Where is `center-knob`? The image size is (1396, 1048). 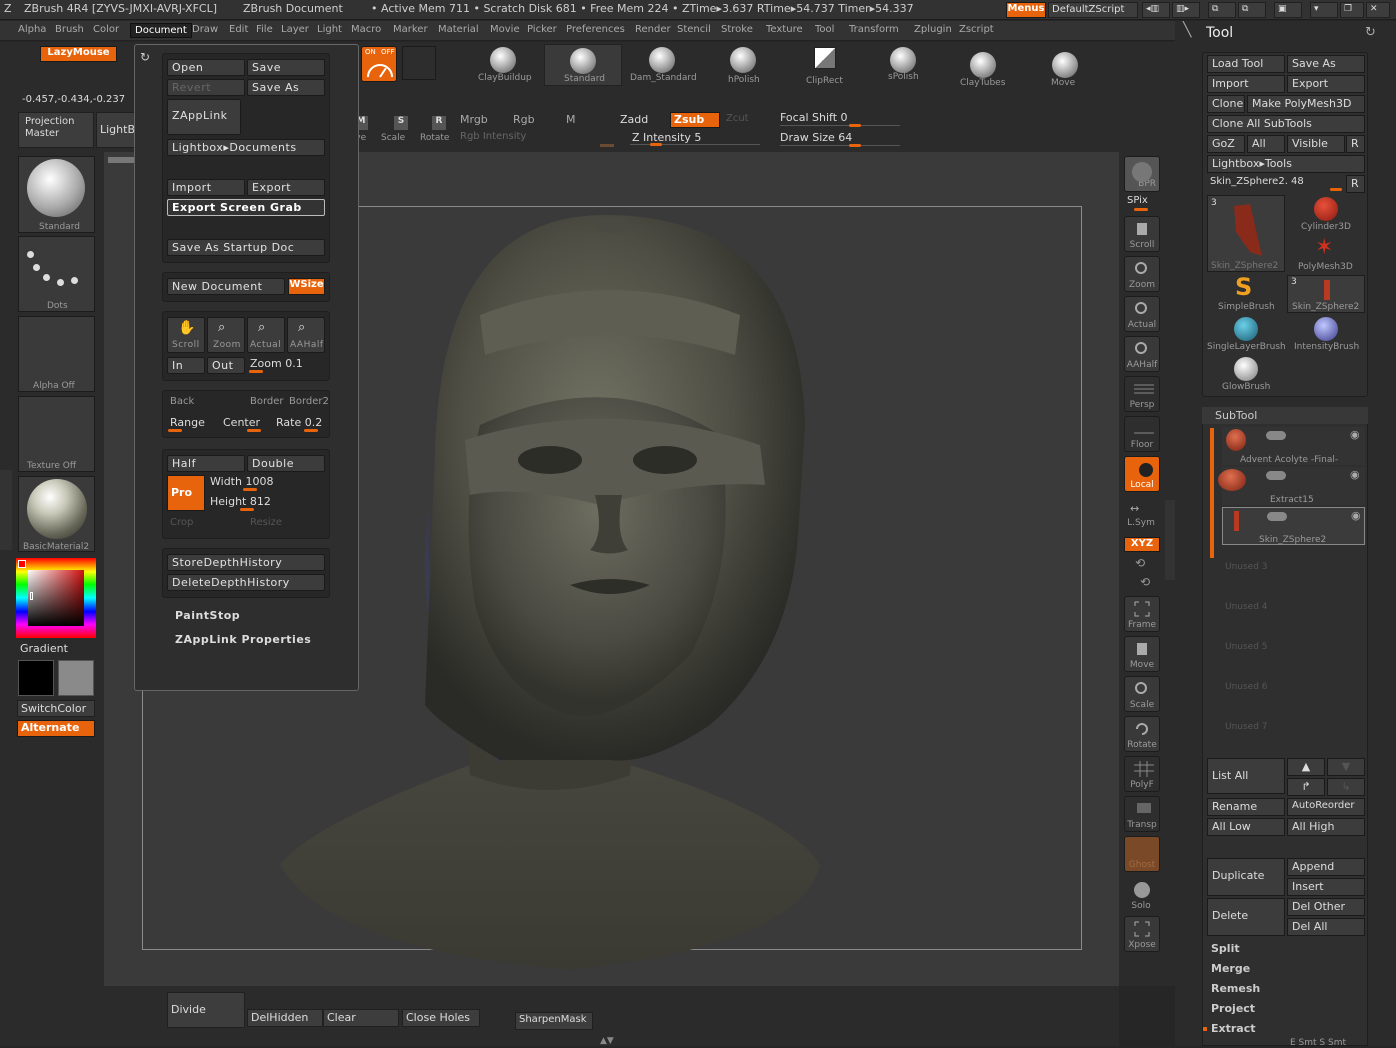
center-knob is located at coordinates (254, 430).